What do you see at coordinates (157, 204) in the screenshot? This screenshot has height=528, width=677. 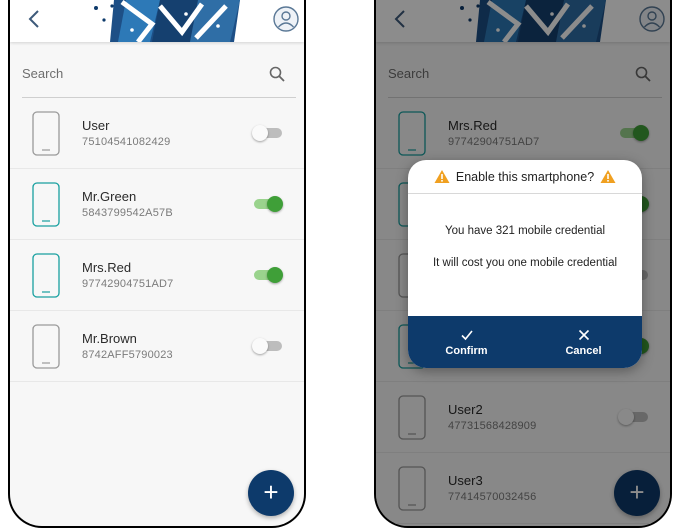 I see `list-item: Mr.Green 5843799542A57B` at bounding box center [157, 204].